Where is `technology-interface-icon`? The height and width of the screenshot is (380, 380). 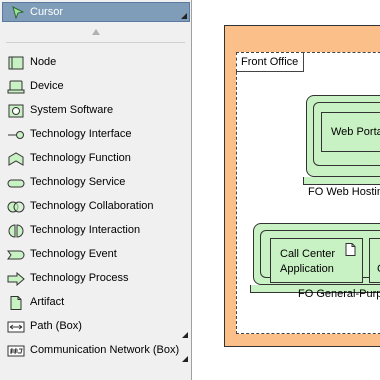 technology-interface-icon is located at coordinates (16, 135).